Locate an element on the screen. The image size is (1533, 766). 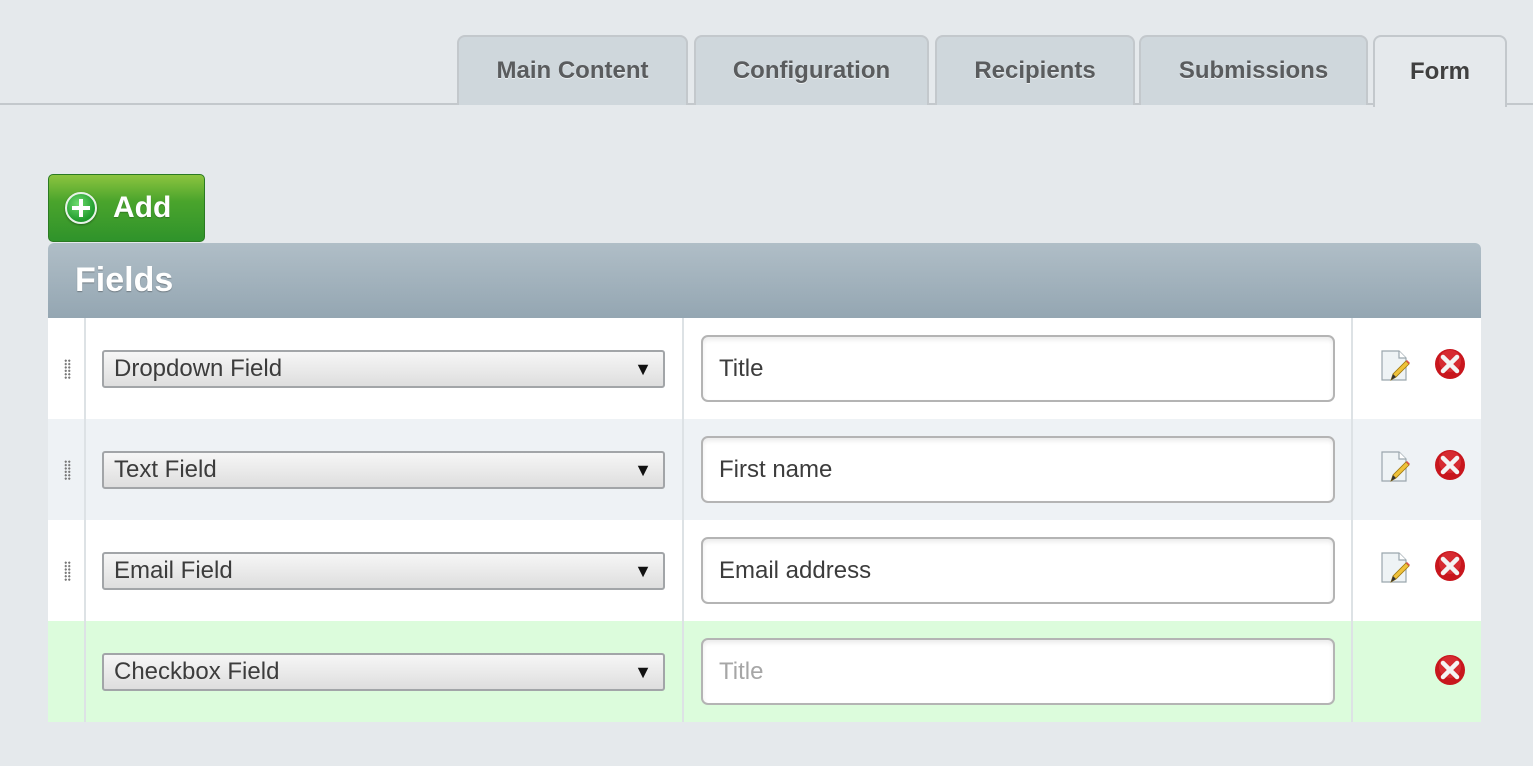
tab-form: Form is located at coordinates (1440, 71).